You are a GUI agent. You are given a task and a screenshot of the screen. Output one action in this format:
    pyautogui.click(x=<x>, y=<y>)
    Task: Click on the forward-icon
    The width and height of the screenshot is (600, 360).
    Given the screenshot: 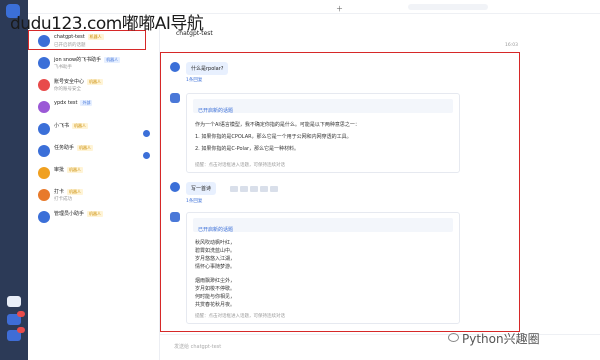 What is the action you would take?
    pyautogui.click(x=254, y=189)
    